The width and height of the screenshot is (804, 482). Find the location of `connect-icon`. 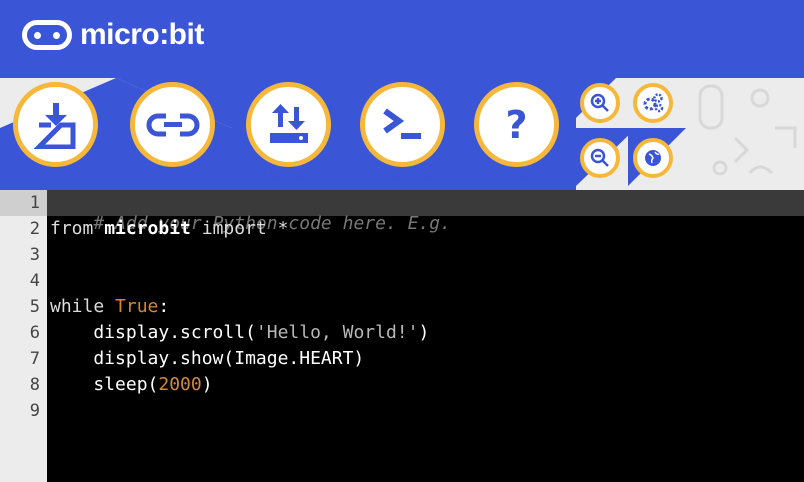

connect-icon is located at coordinates (172, 124).